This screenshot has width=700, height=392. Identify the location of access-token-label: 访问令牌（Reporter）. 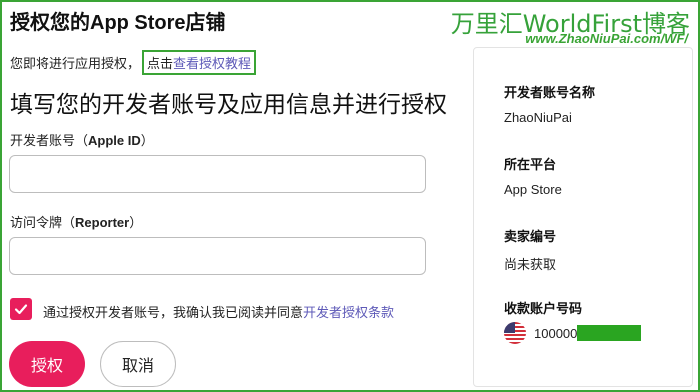
(76, 221).